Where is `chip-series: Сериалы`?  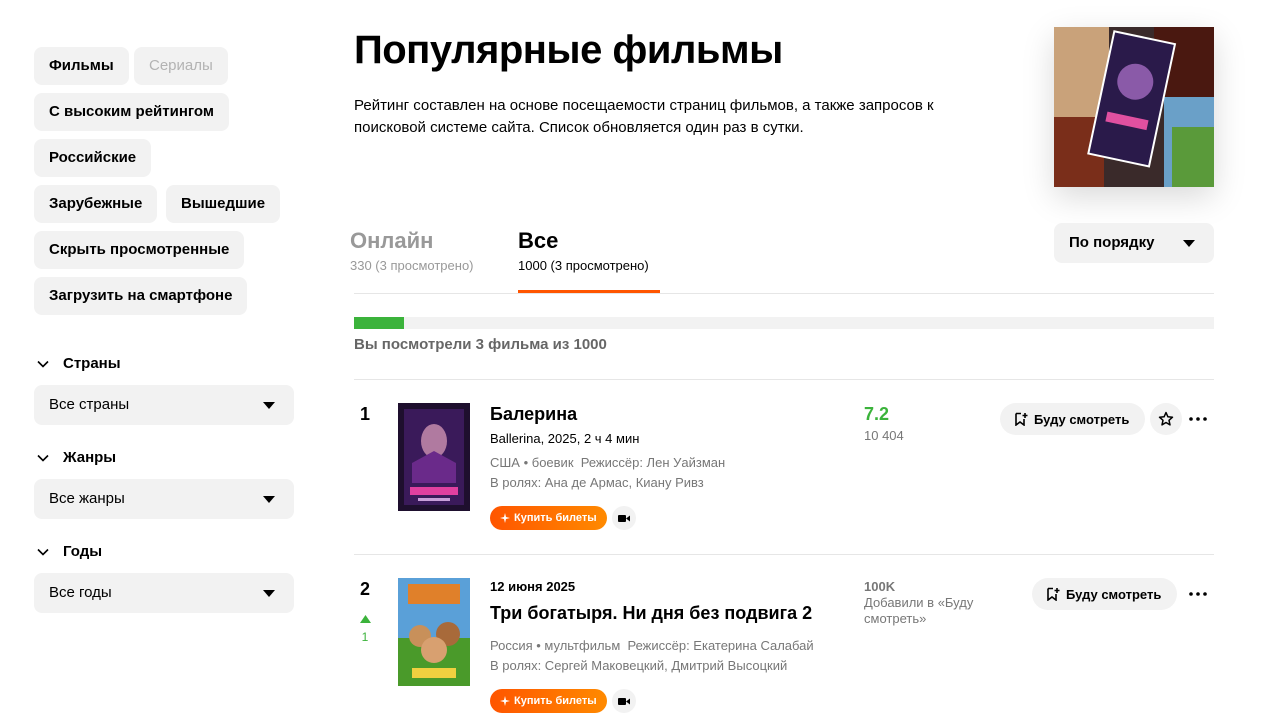
chip-series: Сериалы is located at coordinates (181, 66).